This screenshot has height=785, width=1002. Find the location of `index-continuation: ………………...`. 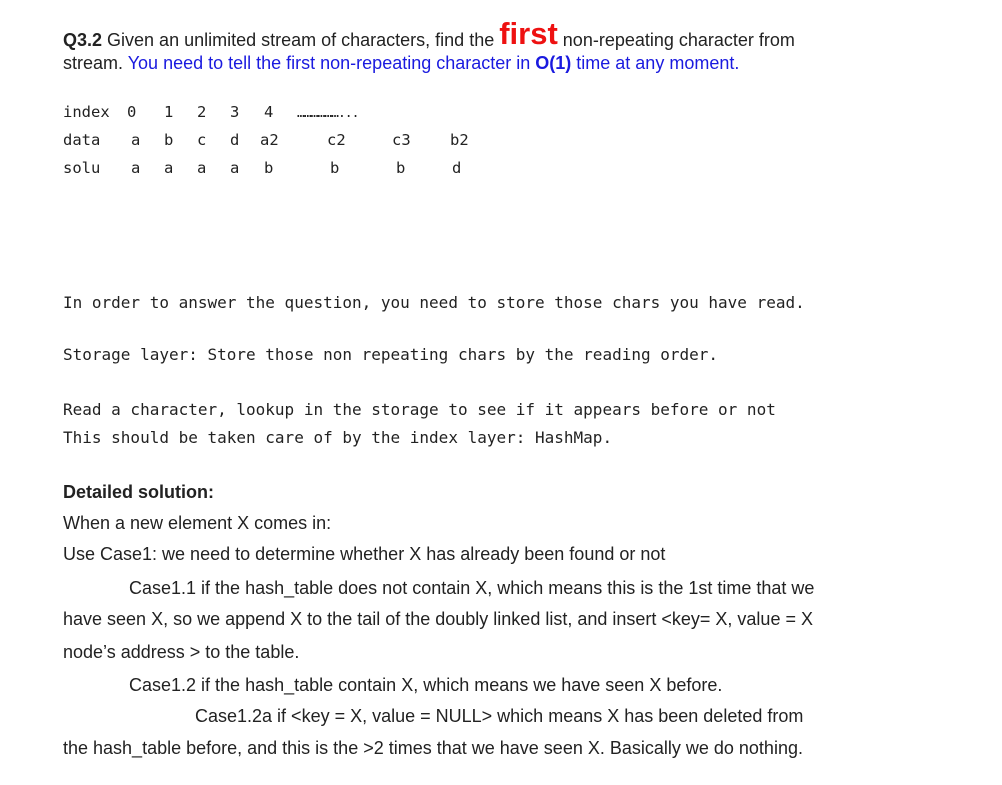

index-continuation: ………………... is located at coordinates (328, 113).